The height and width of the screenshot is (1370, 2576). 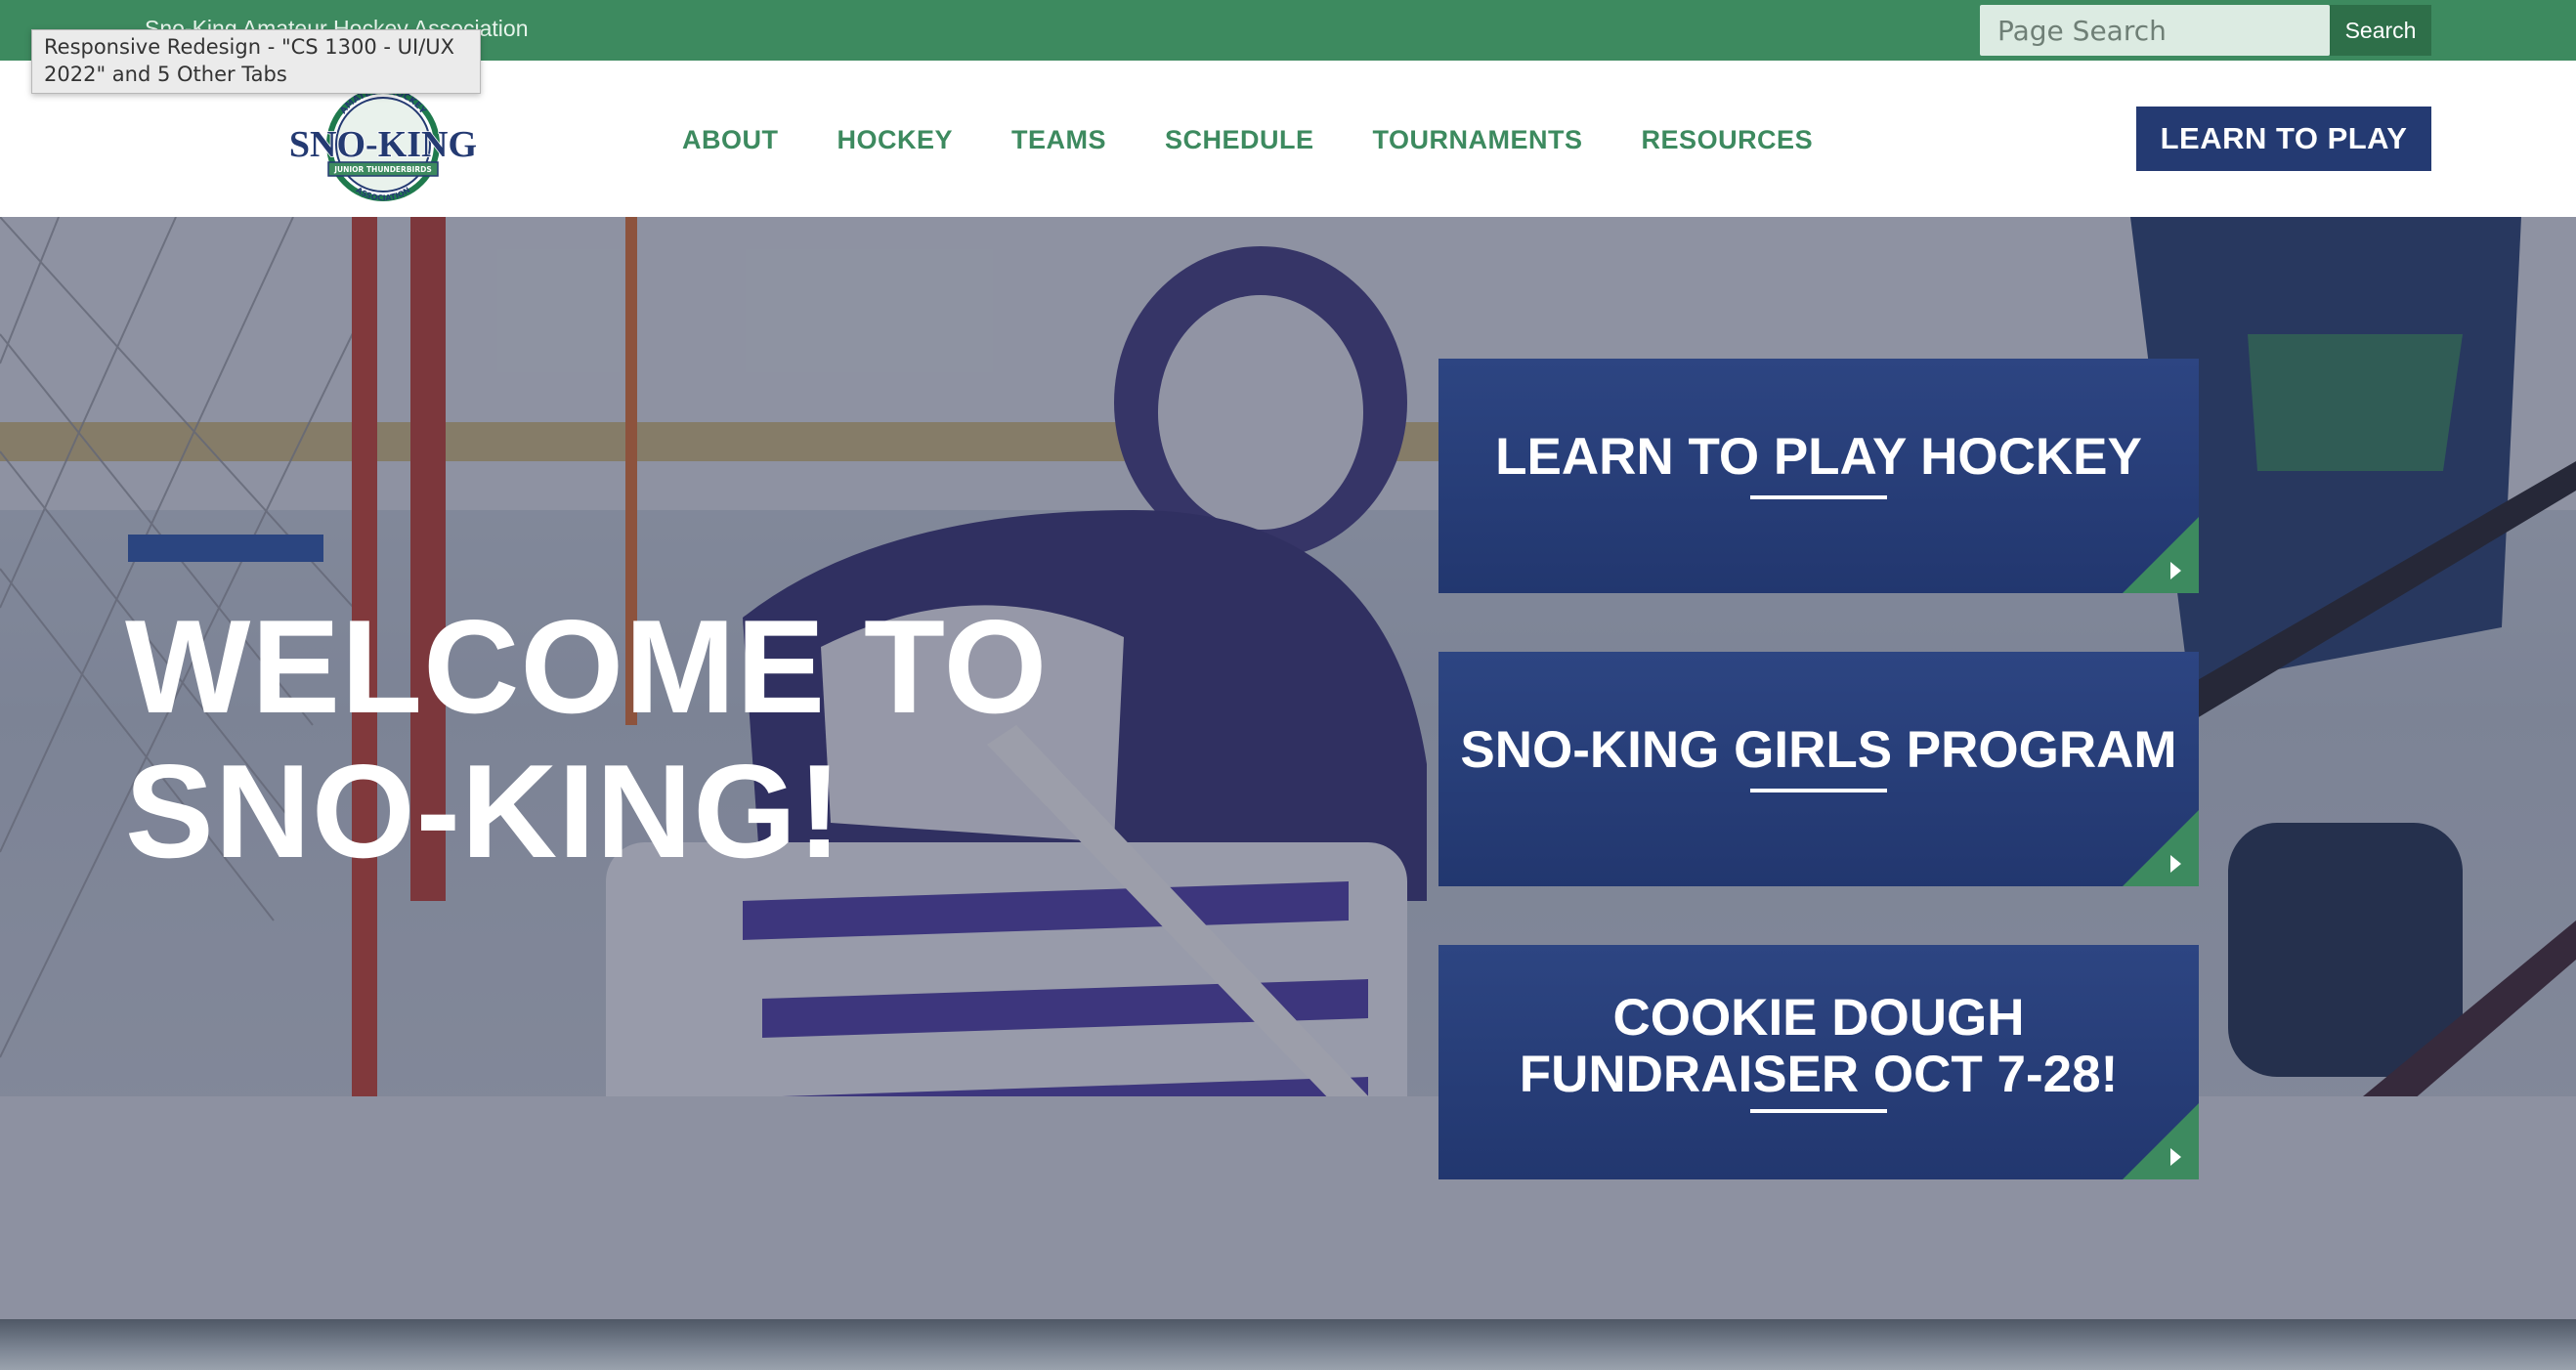 I want to click on heading-accent-bar, so click(x=226, y=548).